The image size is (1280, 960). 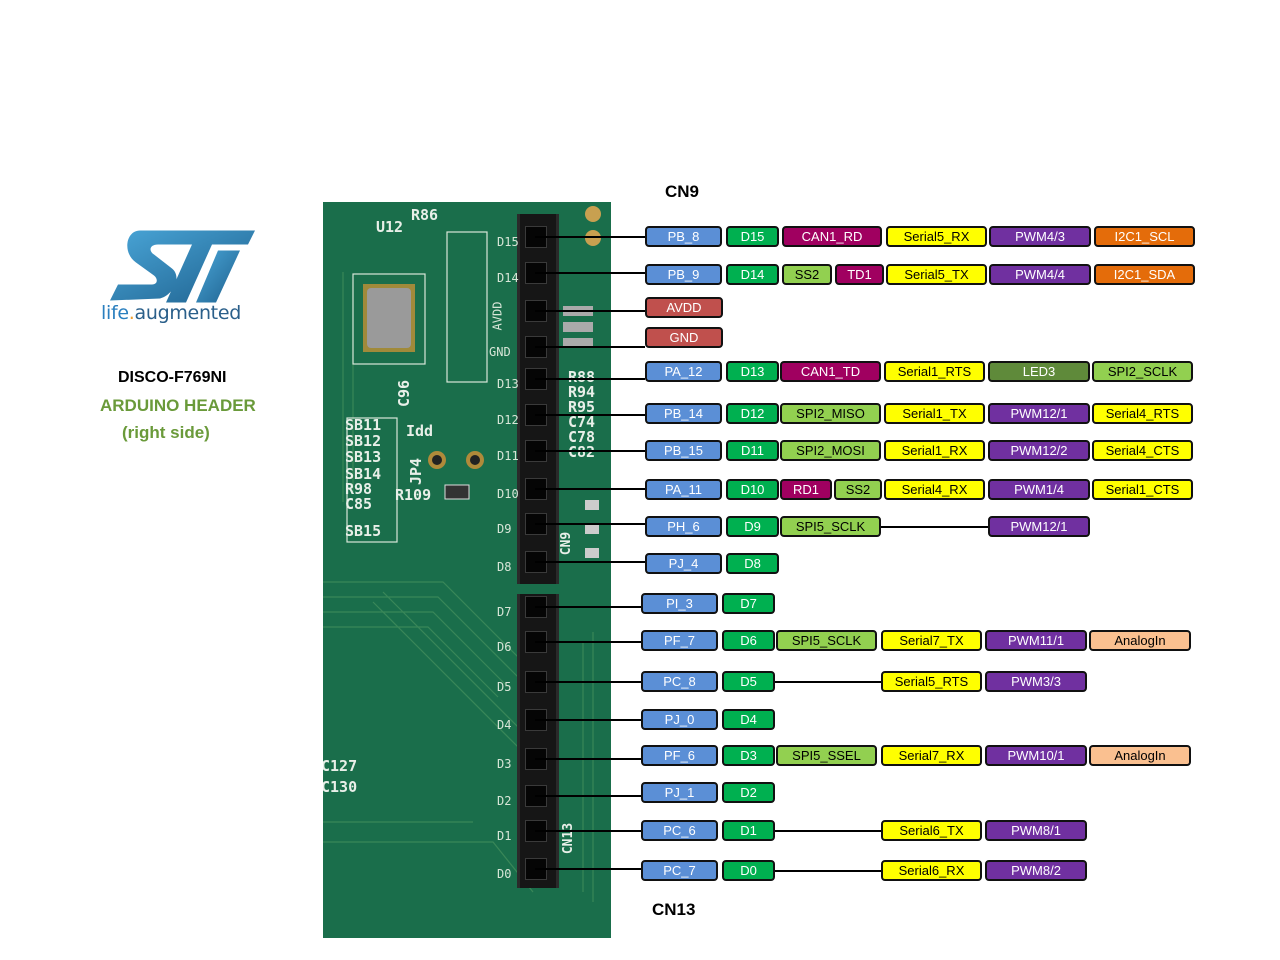 I want to click on pin-row: PI_3 D7, so click(x=921, y=605).